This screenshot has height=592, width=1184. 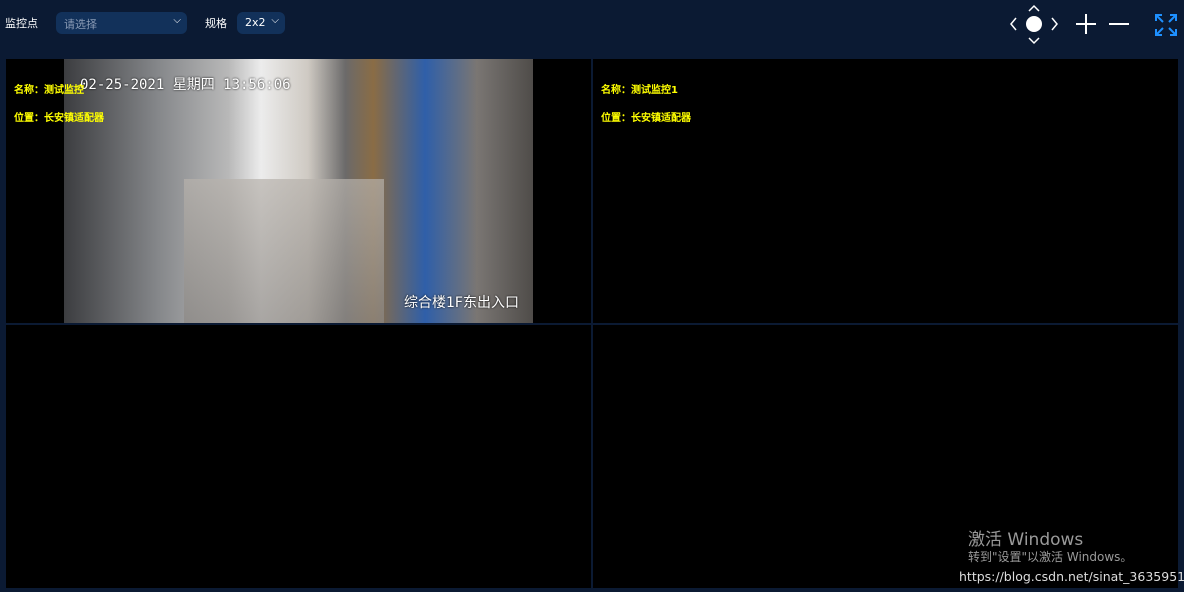 What do you see at coordinates (121, 23) in the screenshot?
I see `monitor-select: 请选择 ⌵` at bounding box center [121, 23].